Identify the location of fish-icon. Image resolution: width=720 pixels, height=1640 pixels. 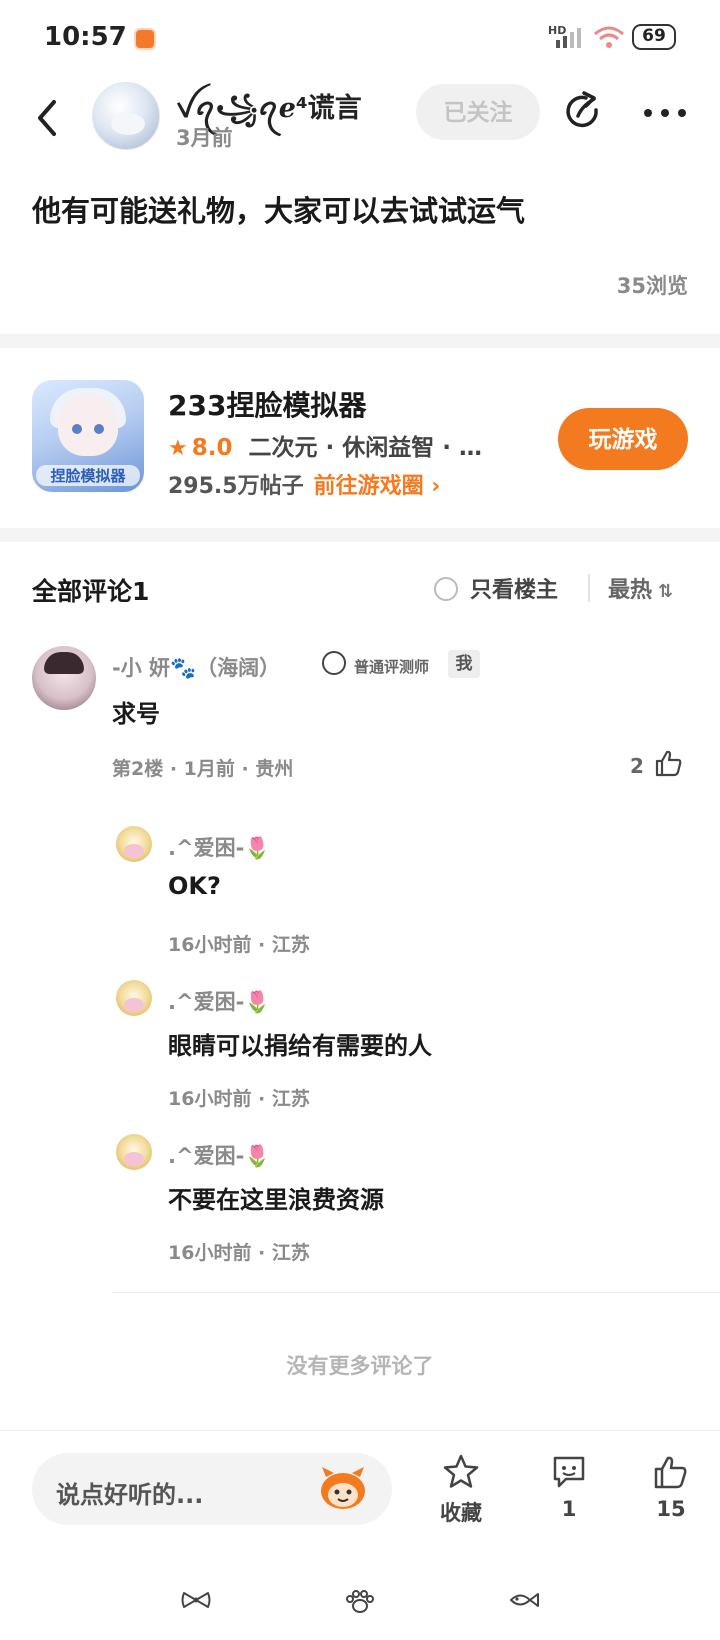
(524, 1600).